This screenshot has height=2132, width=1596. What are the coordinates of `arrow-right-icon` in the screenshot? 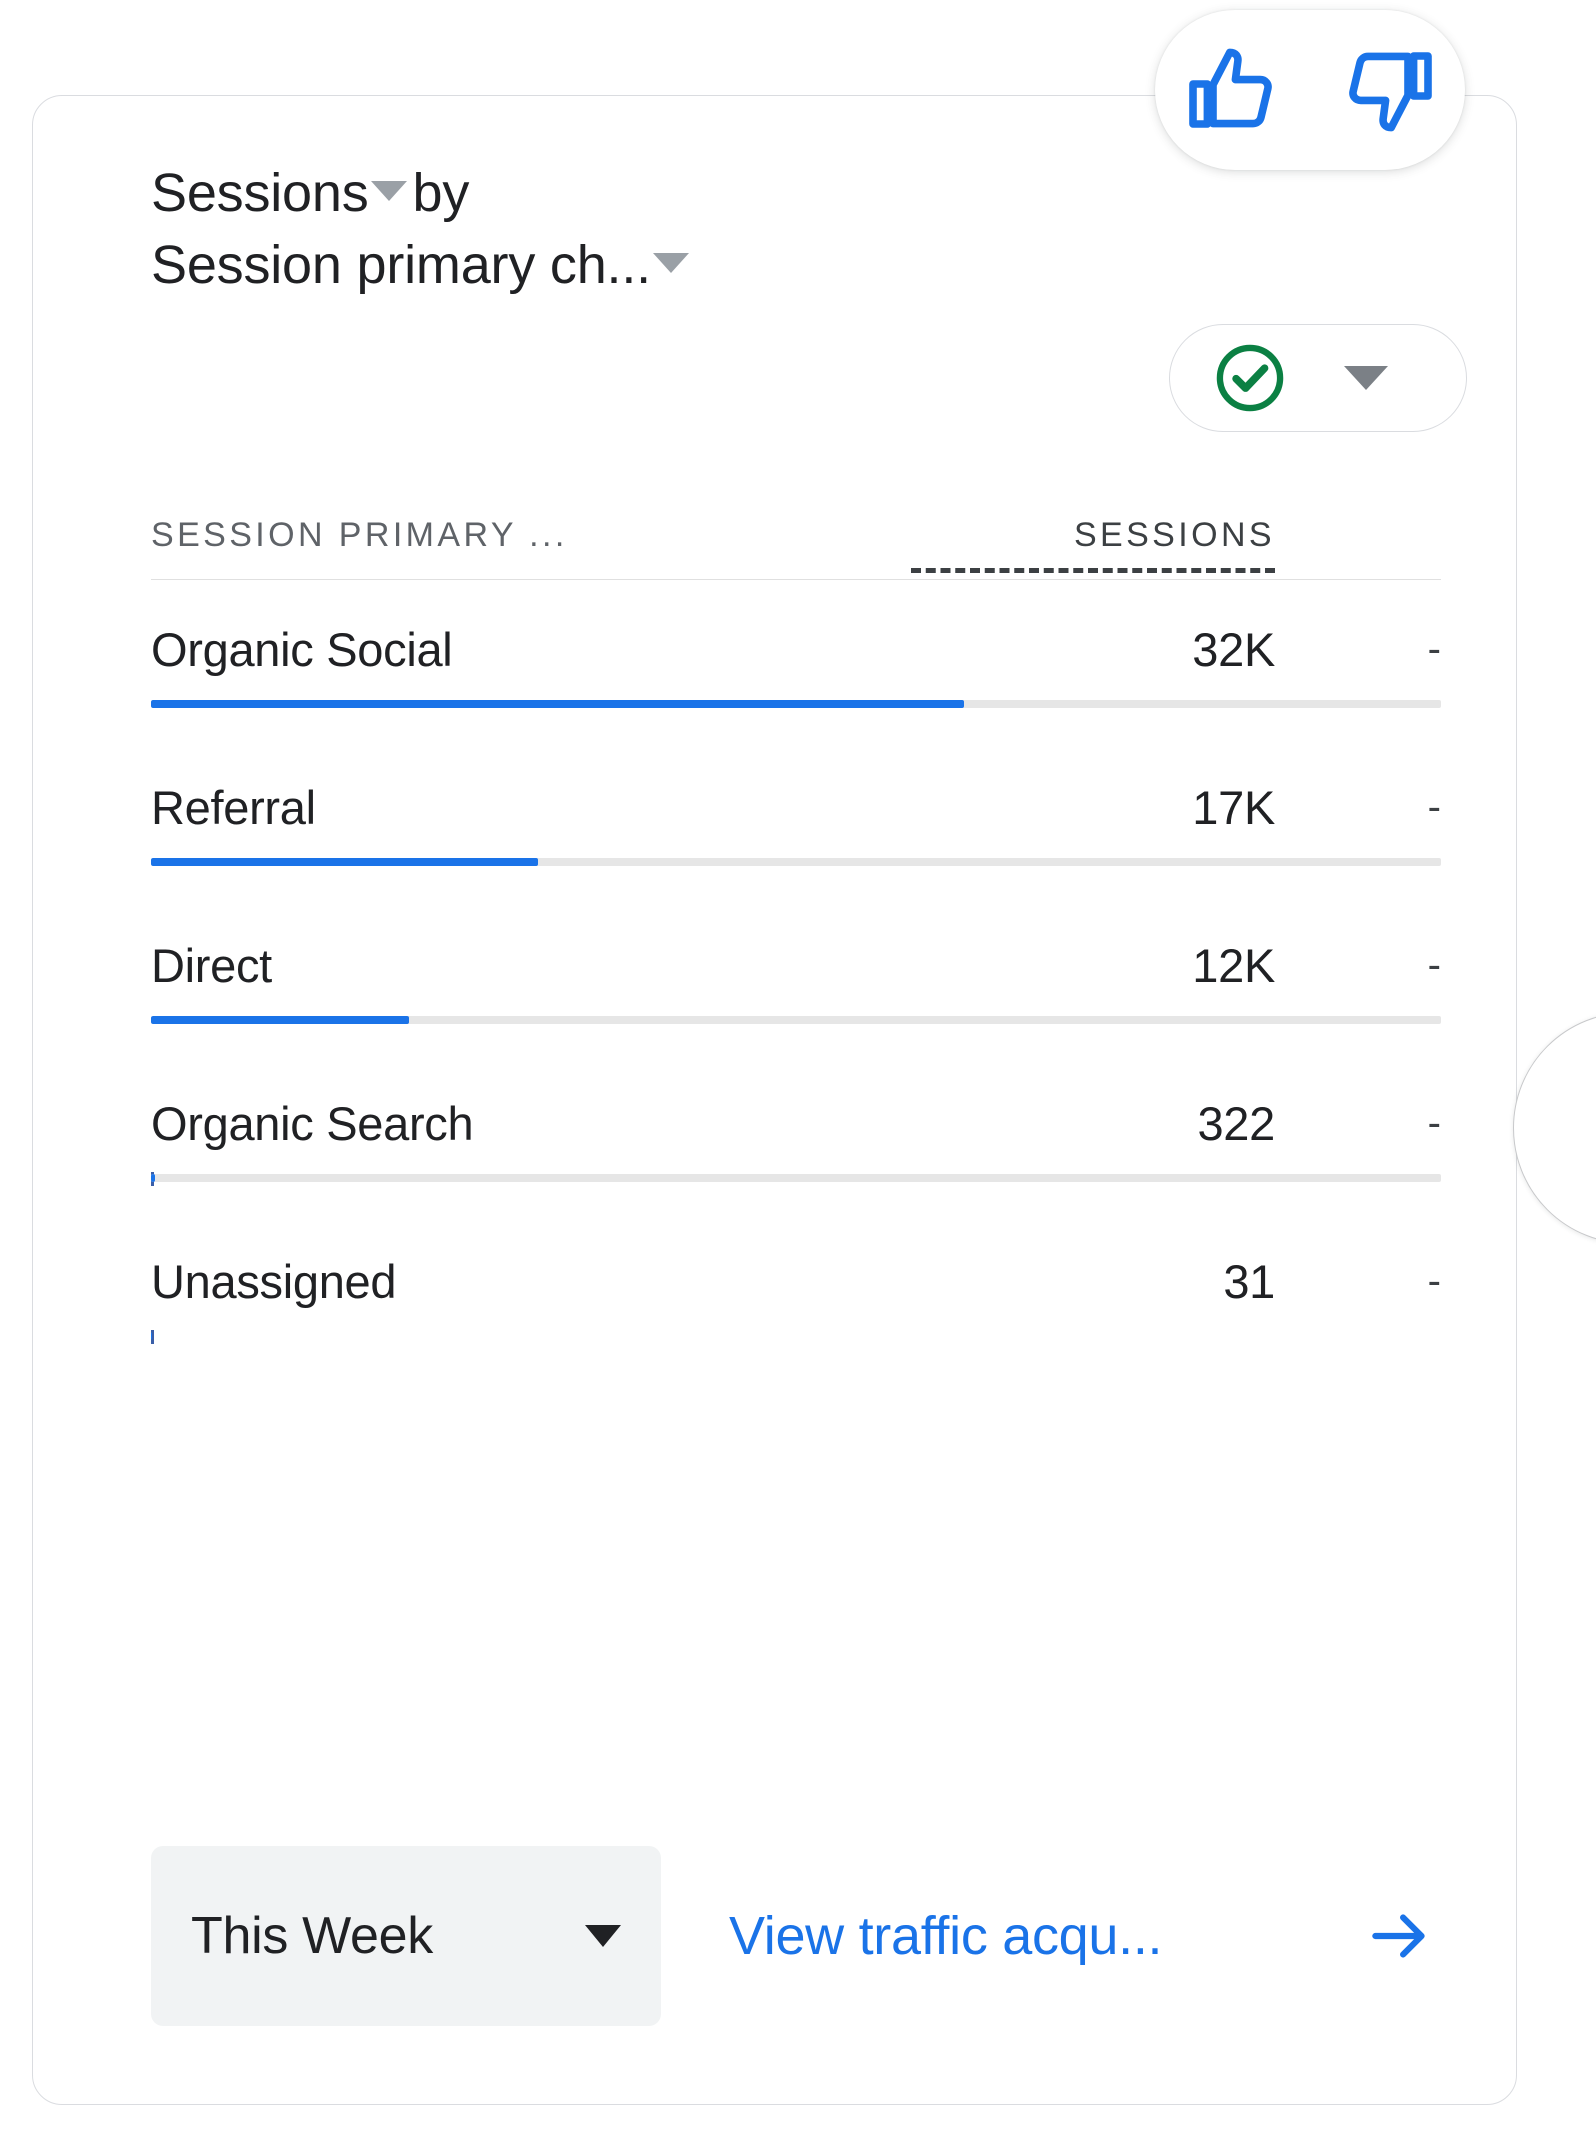 It's located at (1402, 1936).